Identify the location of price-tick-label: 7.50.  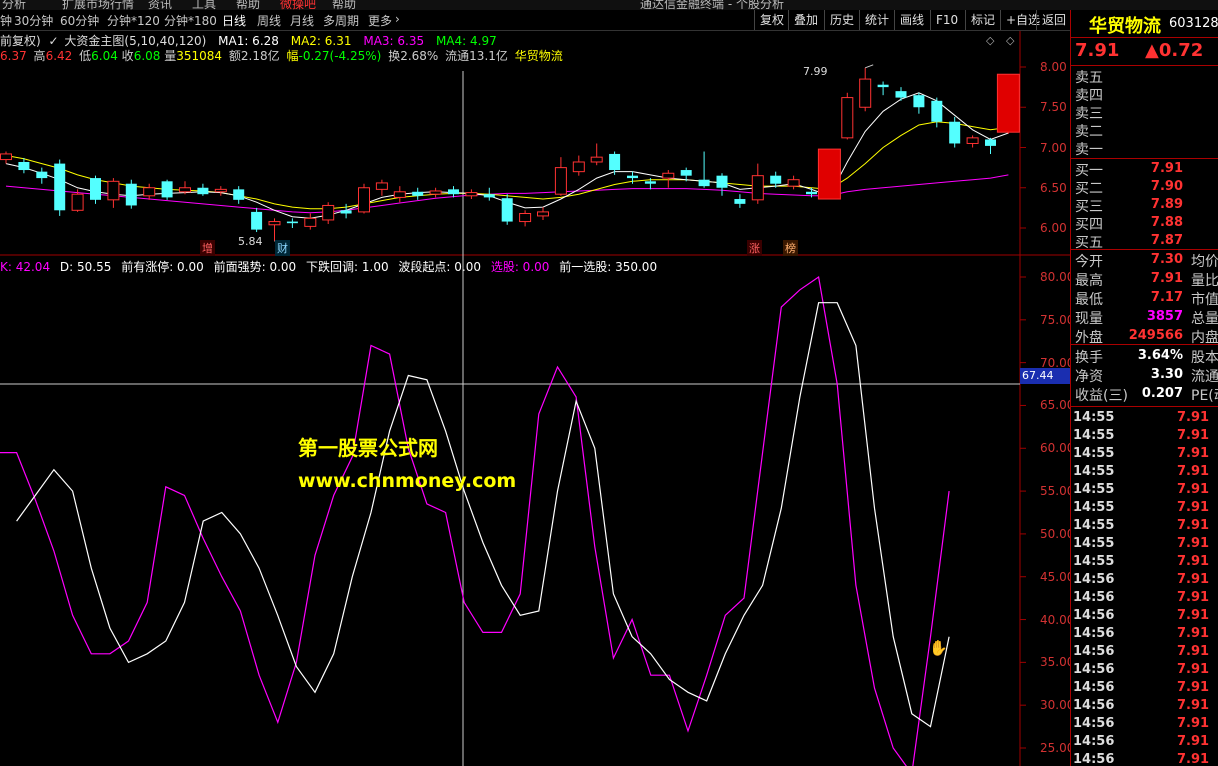
(1053, 107).